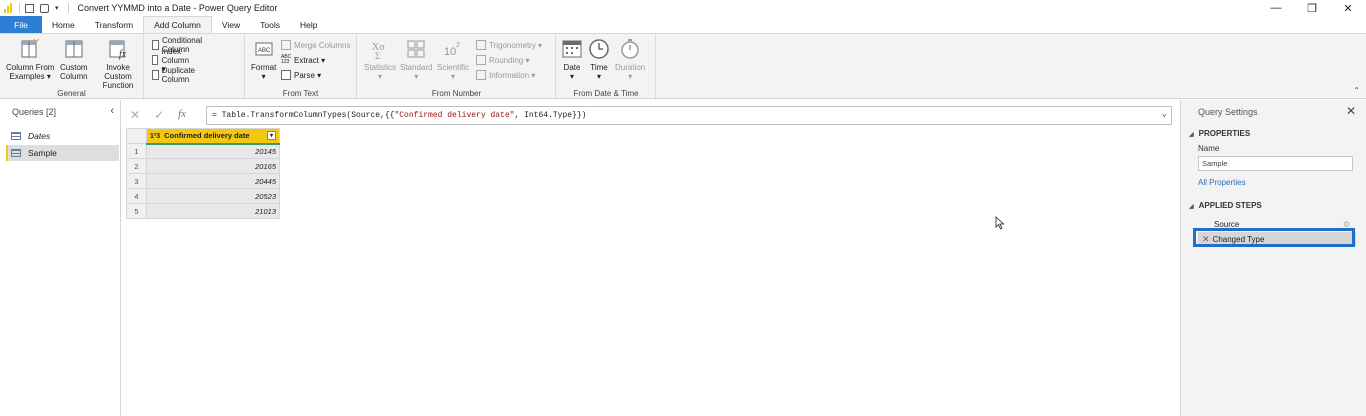 This screenshot has width=1366, height=416. What do you see at coordinates (315, 45) in the screenshot?
I see `merge-columns-button: Merge Columns` at bounding box center [315, 45].